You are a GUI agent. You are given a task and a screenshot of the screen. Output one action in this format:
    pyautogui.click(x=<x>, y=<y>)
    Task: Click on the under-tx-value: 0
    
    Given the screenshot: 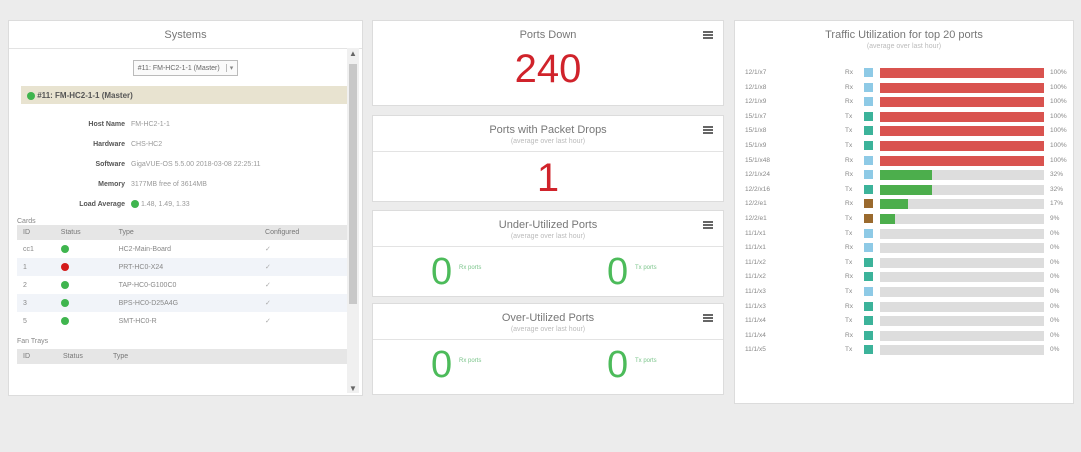 What is the action you would take?
    pyautogui.click(x=618, y=272)
    